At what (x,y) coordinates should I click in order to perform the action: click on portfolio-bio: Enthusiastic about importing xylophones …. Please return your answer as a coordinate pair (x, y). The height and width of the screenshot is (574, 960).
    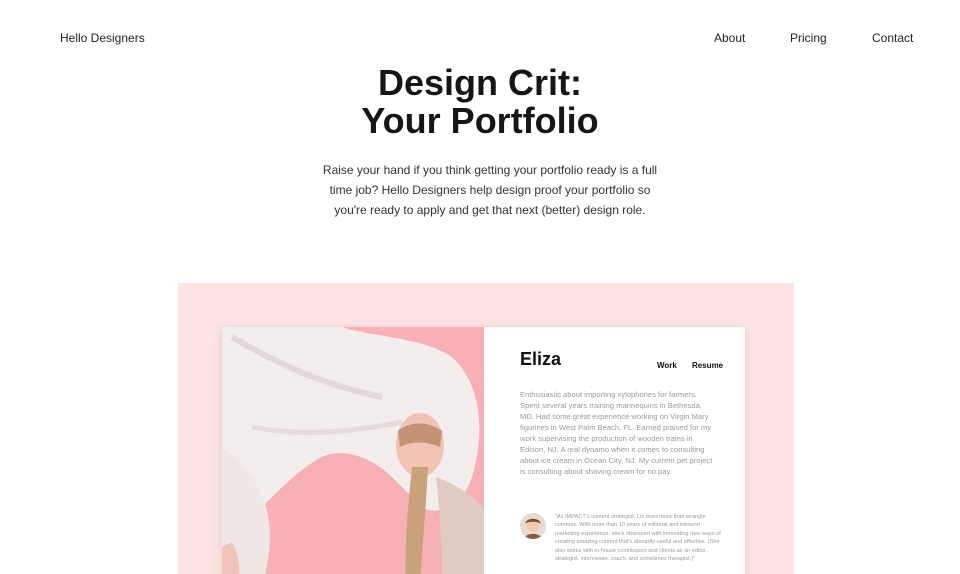
    Looking at the image, I should click on (616, 433).